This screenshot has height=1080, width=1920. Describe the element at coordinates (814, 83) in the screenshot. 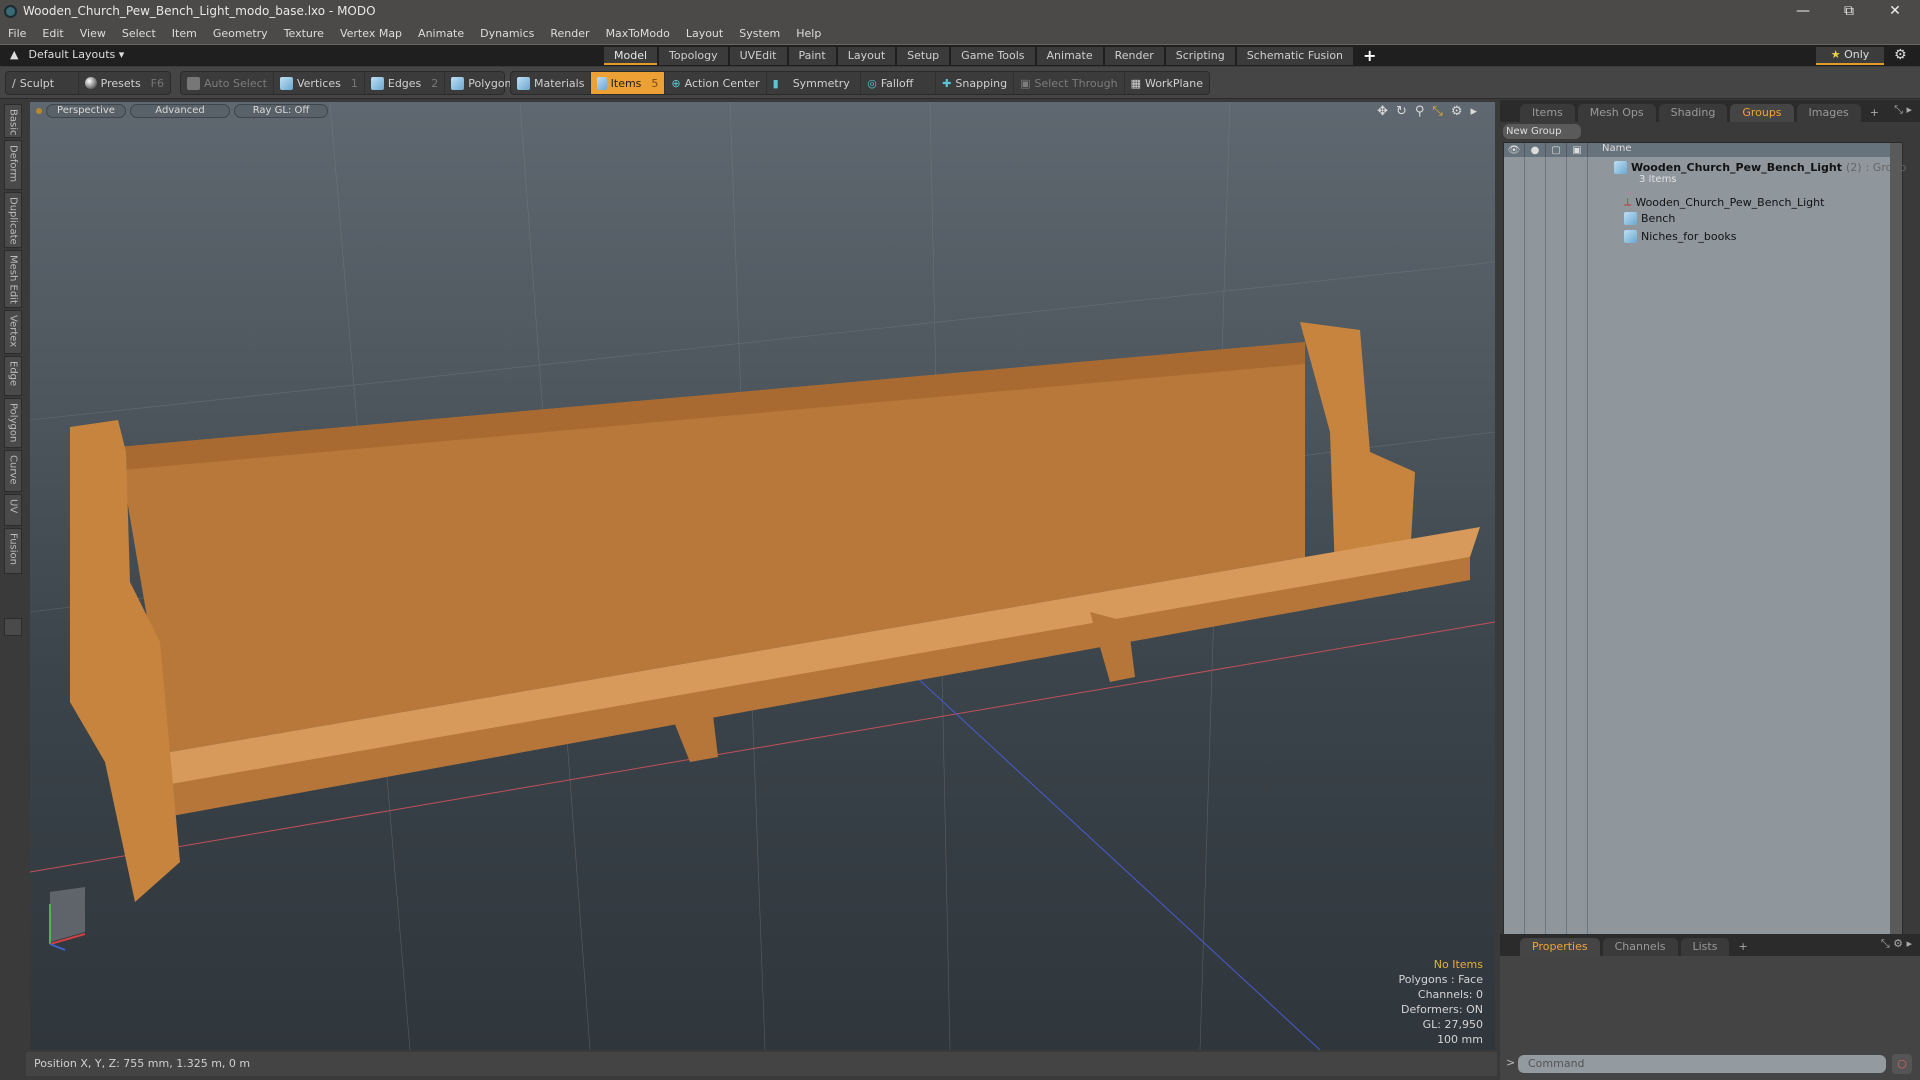

I see `symmetry-button: ▮ Symmetry` at that location.